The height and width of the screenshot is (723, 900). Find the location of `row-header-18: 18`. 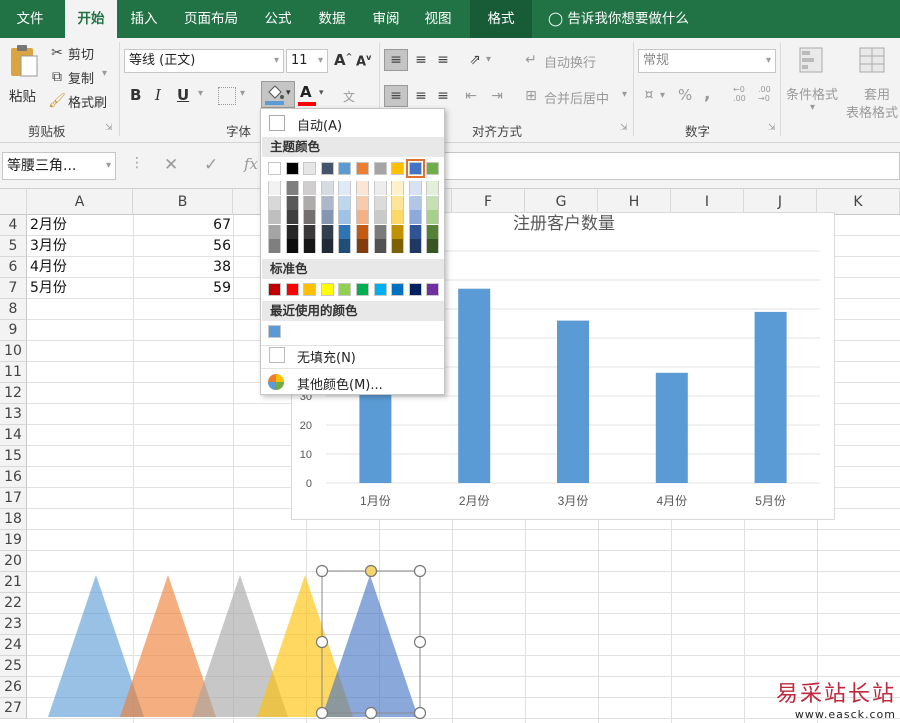

row-header-18: 18 is located at coordinates (13, 519).